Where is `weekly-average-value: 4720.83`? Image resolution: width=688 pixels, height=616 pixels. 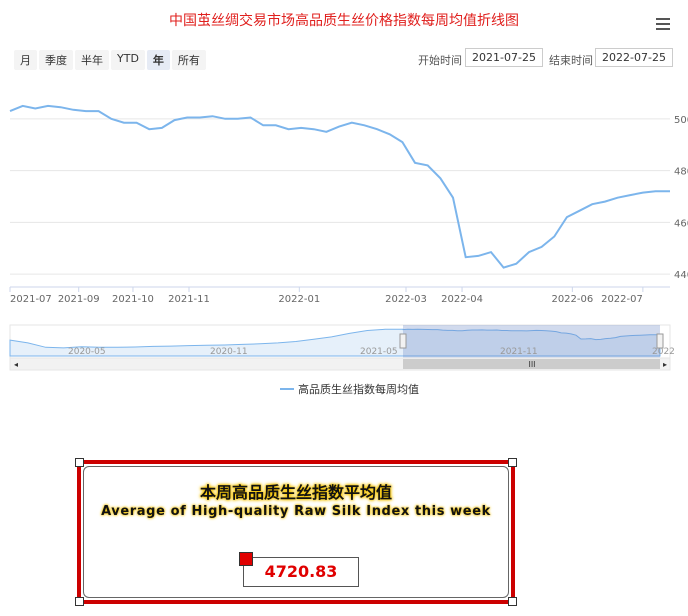
weekly-average-value: 4720.83 is located at coordinates (301, 572).